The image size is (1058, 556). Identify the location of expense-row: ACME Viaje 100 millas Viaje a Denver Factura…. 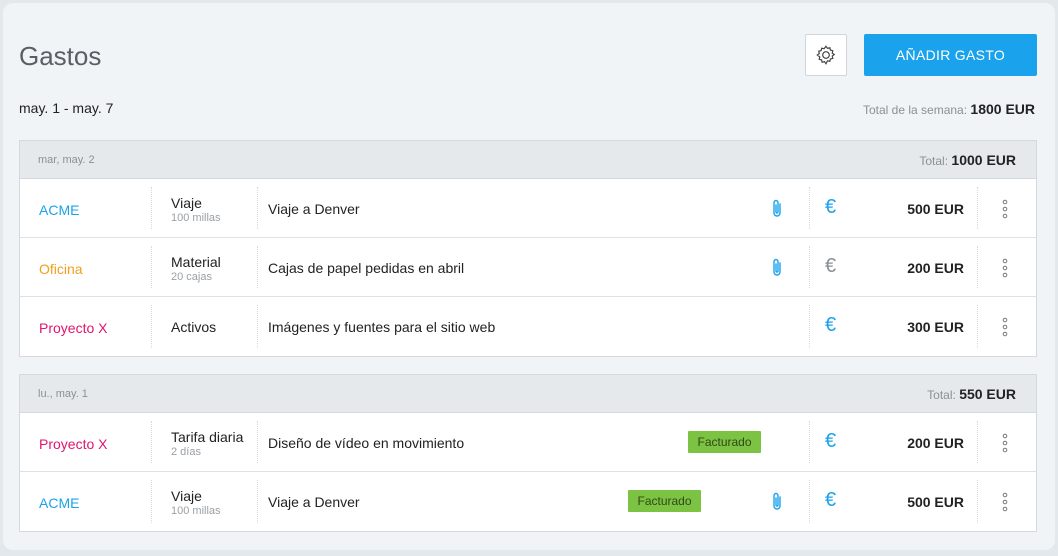
(528, 501).